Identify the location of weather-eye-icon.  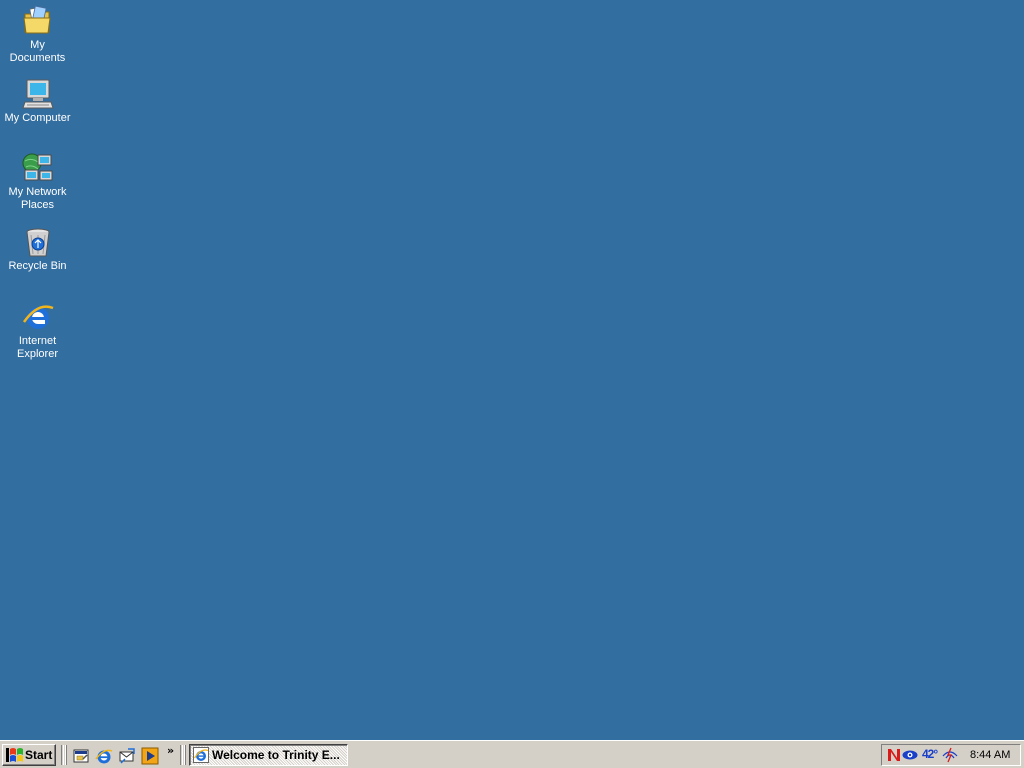
(910, 755).